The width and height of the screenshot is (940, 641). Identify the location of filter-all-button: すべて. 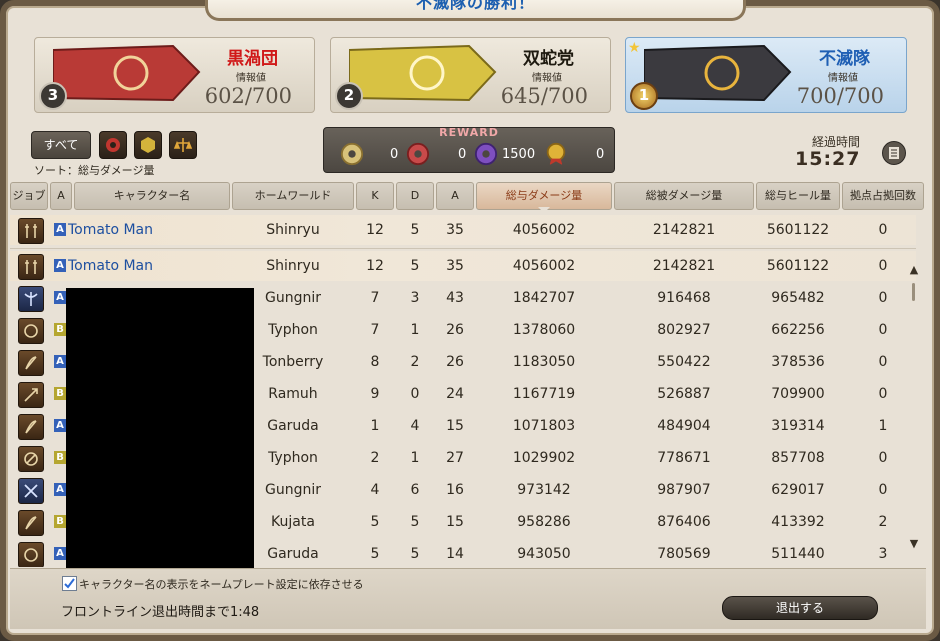
(61, 145).